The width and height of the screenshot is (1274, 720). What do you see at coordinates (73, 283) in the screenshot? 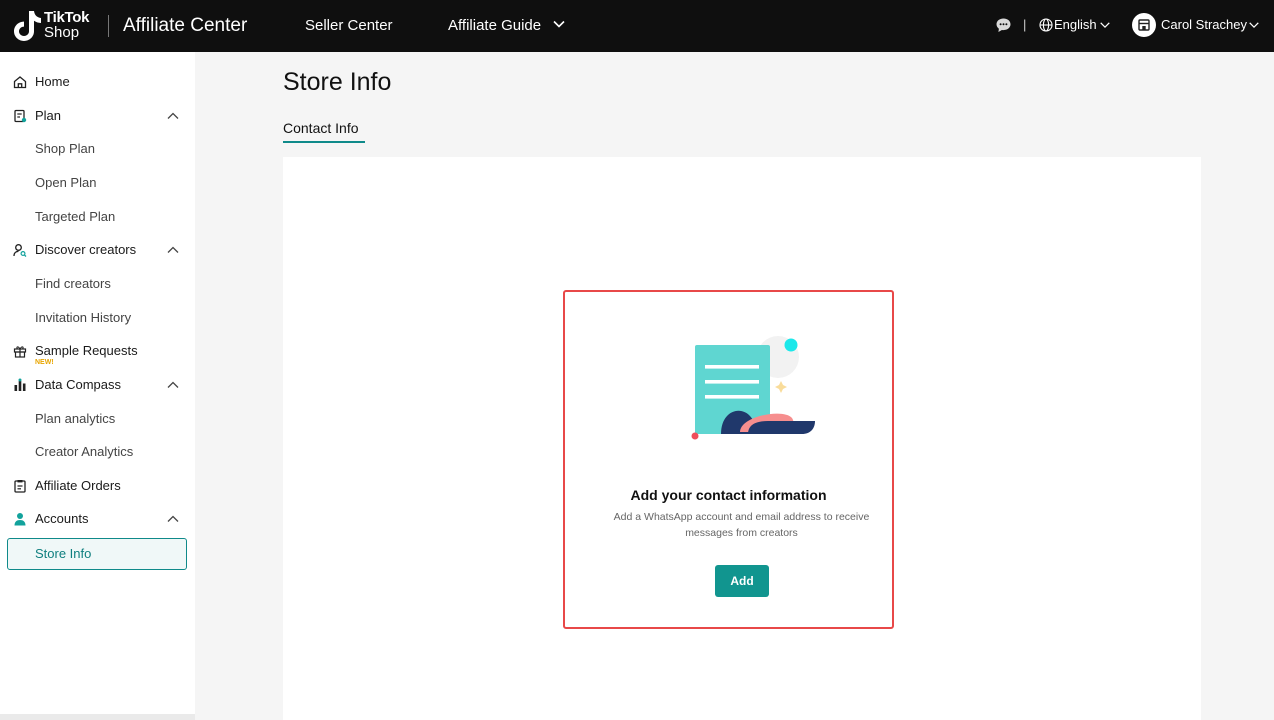
I see `sidebar-item-label: Find creators` at bounding box center [73, 283].